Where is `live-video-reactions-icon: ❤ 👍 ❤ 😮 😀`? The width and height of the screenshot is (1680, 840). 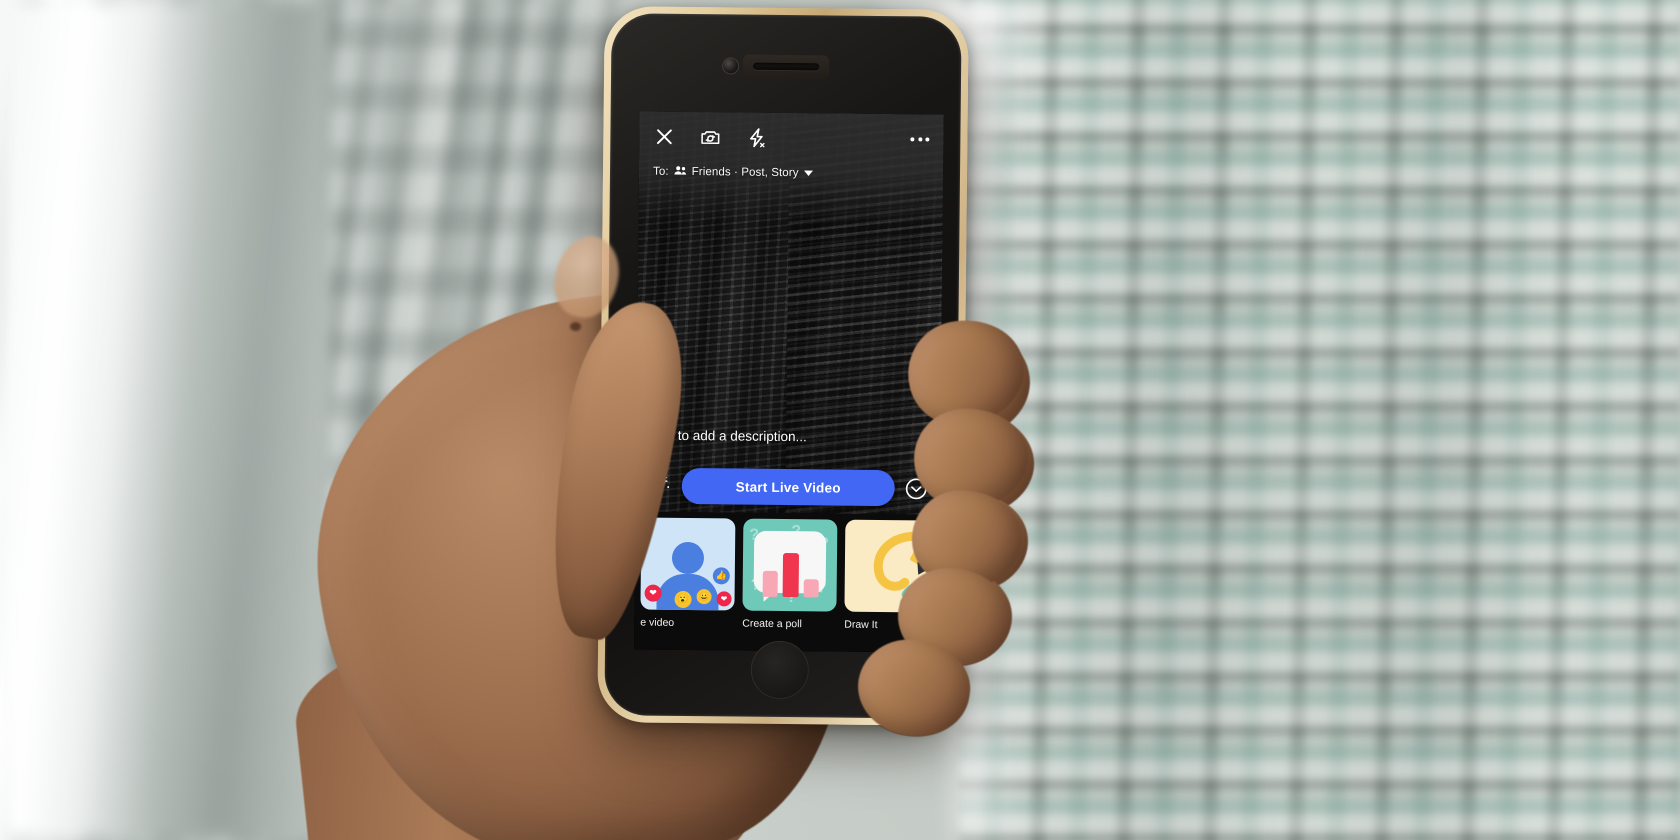
live-video-reactions-icon: ❤ 👍 ❤ 😮 😀 is located at coordinates (688, 564).